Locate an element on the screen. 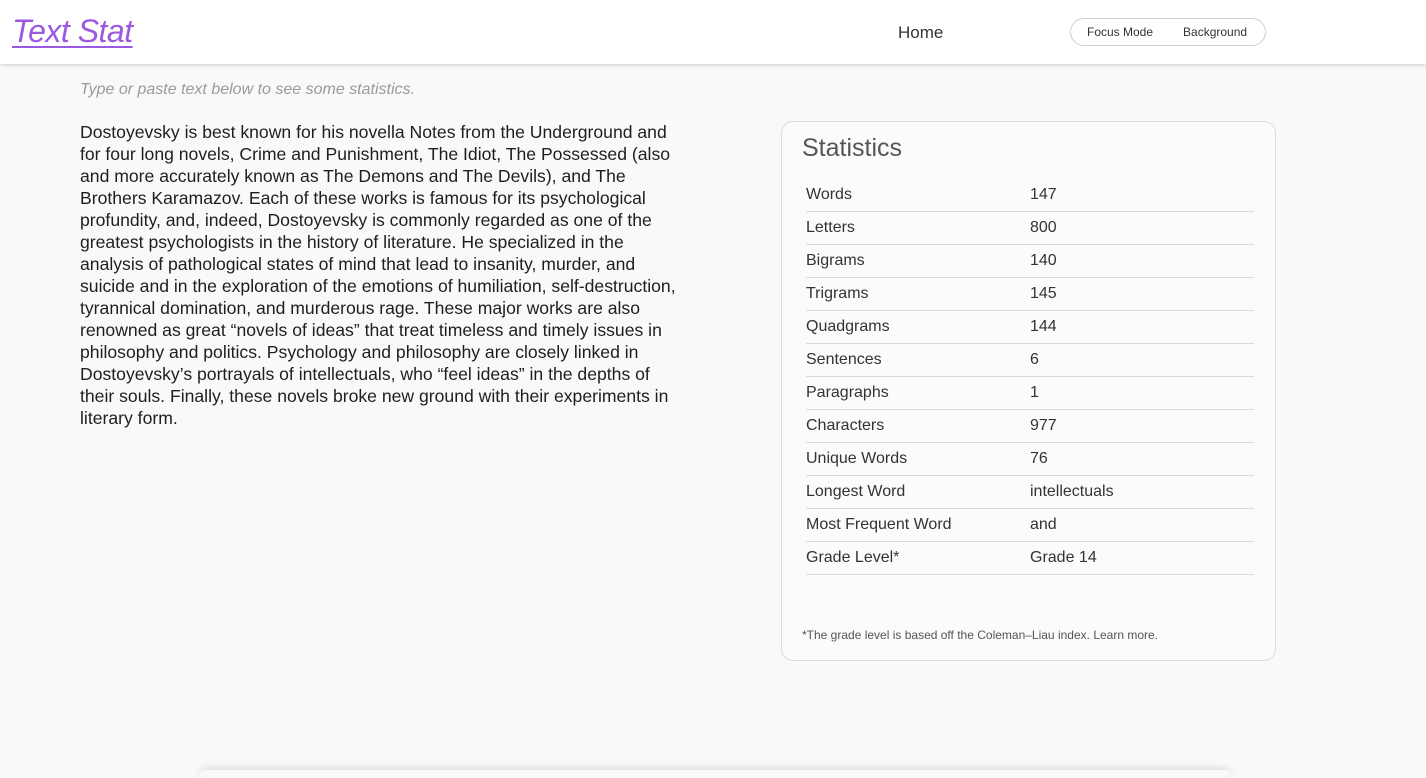 The width and height of the screenshot is (1426, 778). stat-label: Trigrams is located at coordinates (918, 294).